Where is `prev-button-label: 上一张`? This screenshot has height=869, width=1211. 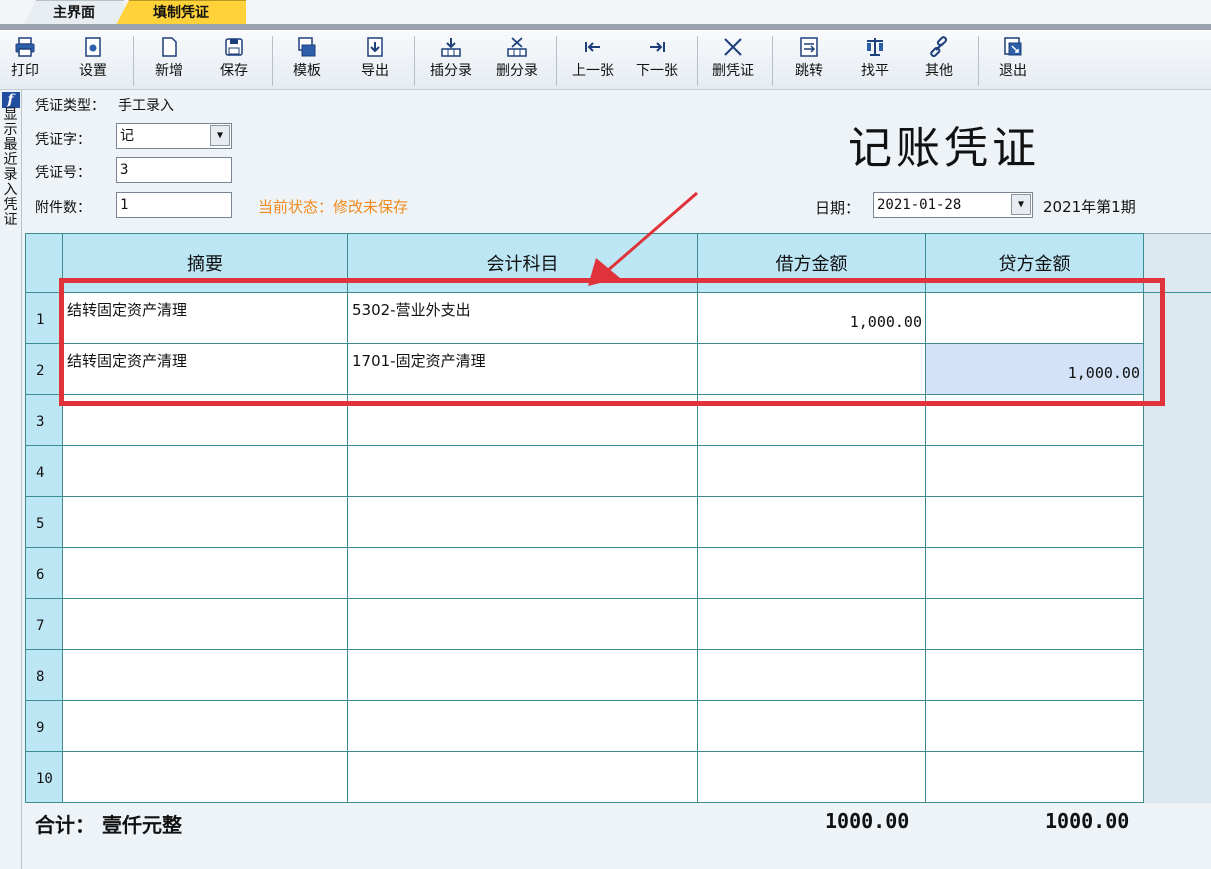
prev-button-label: 上一张 is located at coordinates (593, 71).